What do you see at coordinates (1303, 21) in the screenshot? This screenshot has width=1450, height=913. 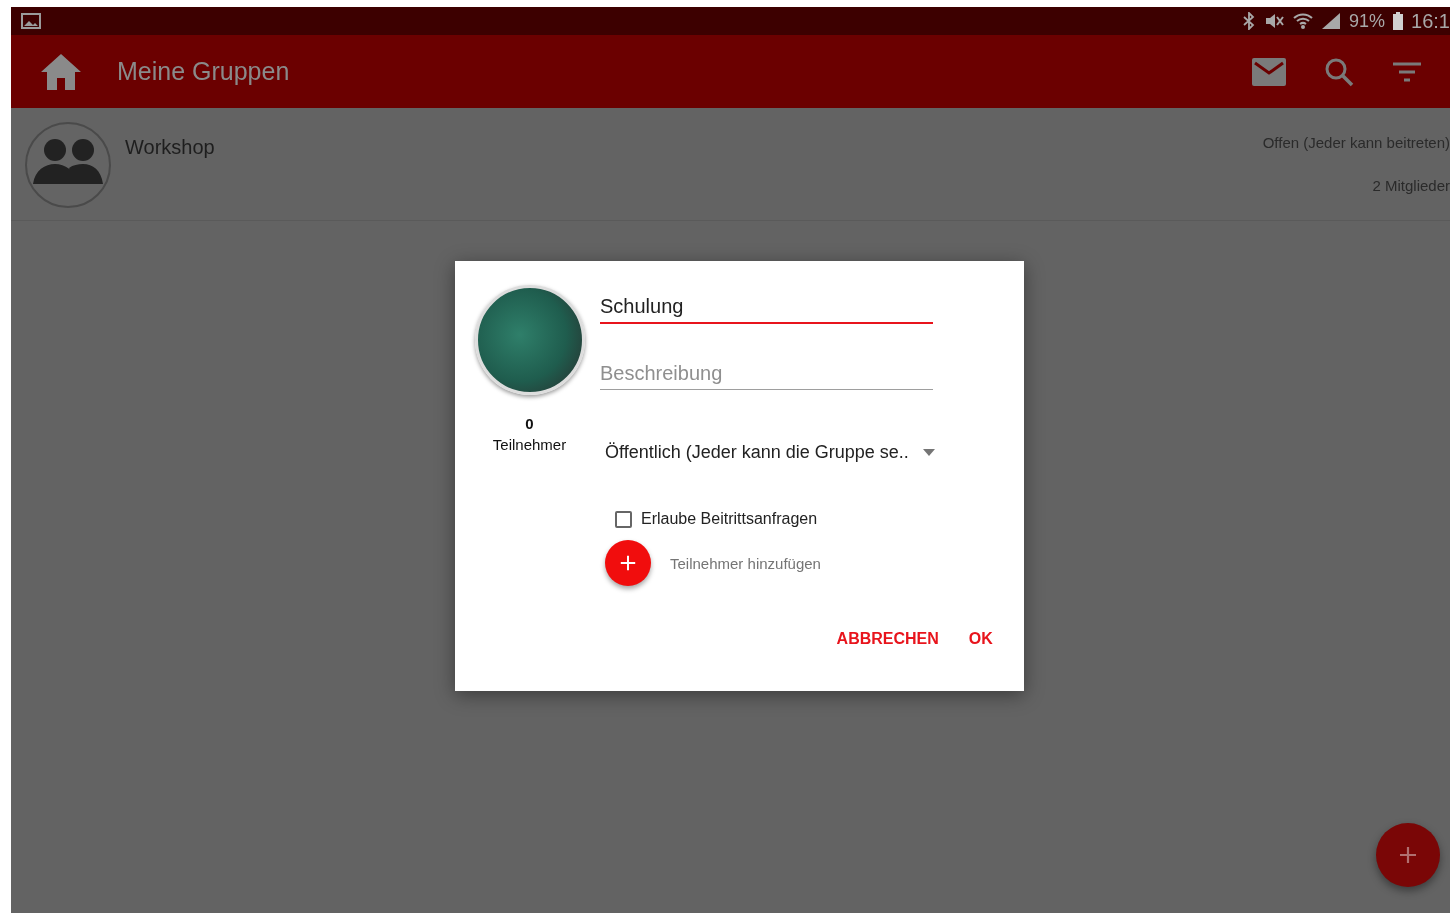 I see `wifi-icon` at bounding box center [1303, 21].